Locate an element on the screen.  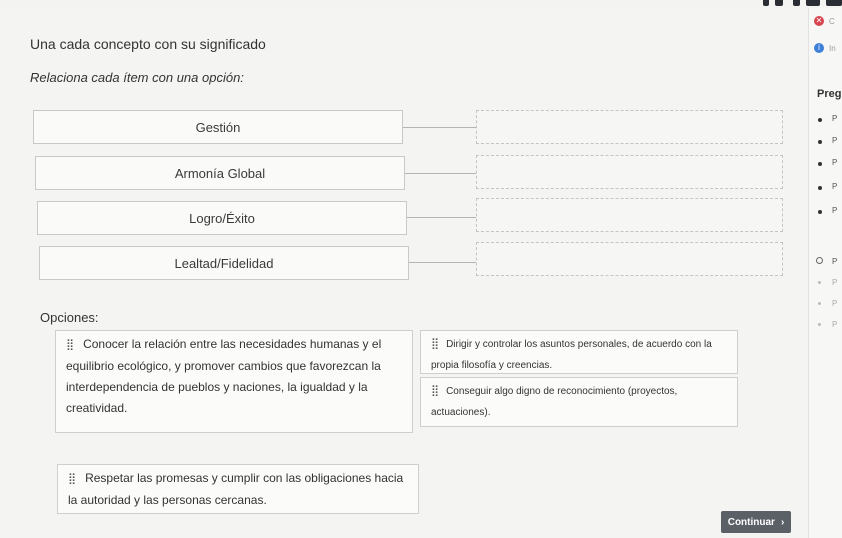
close-icon: ✕ is located at coordinates (819, 21).